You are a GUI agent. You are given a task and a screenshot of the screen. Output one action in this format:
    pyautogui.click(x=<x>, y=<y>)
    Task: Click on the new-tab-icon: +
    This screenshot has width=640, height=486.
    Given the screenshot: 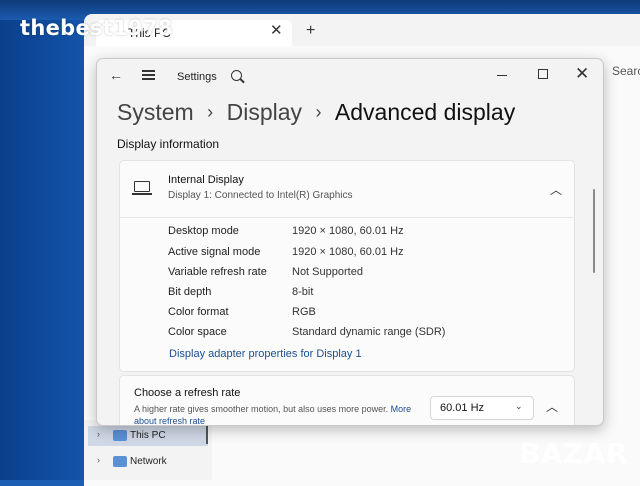 What is the action you would take?
    pyautogui.click(x=310, y=31)
    